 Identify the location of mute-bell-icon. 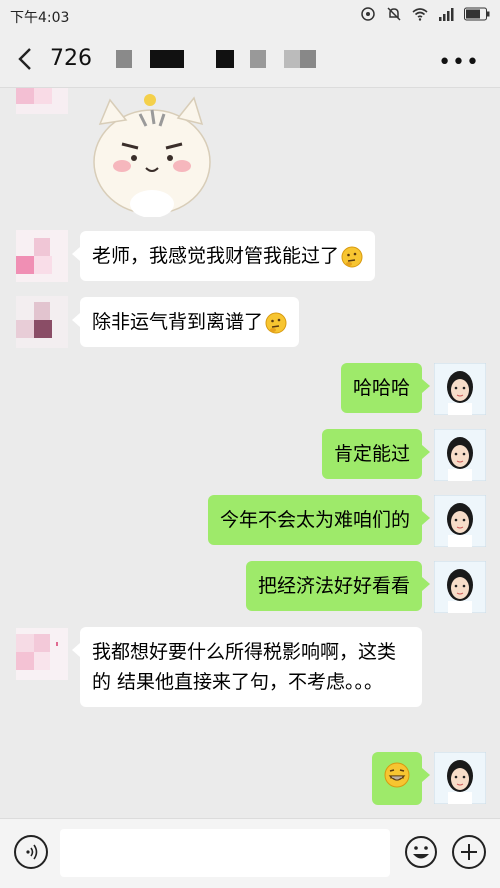
(394, 14).